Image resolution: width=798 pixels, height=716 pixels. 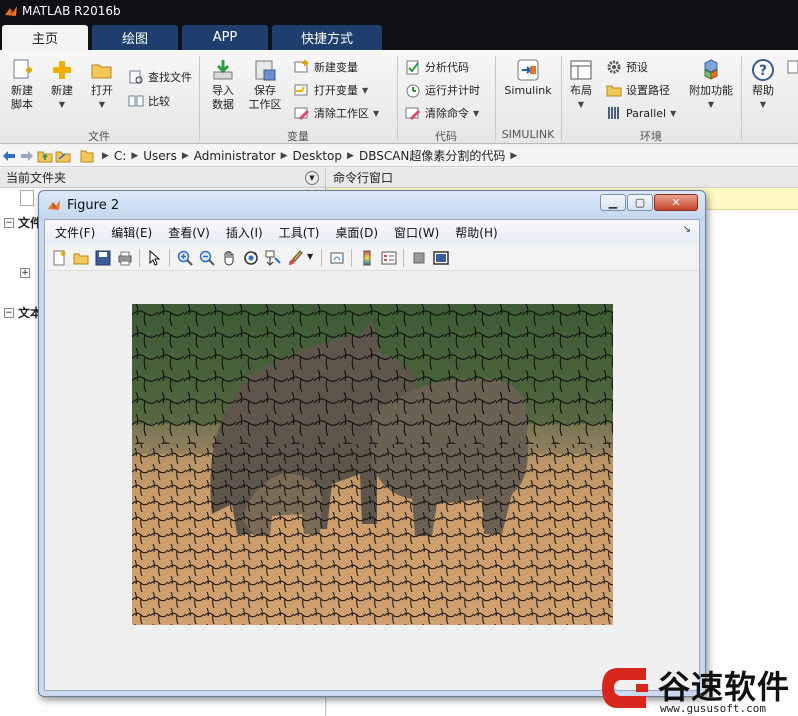 What do you see at coordinates (160, 77) in the screenshot?
I see `find-files-button: 查找文件` at bounding box center [160, 77].